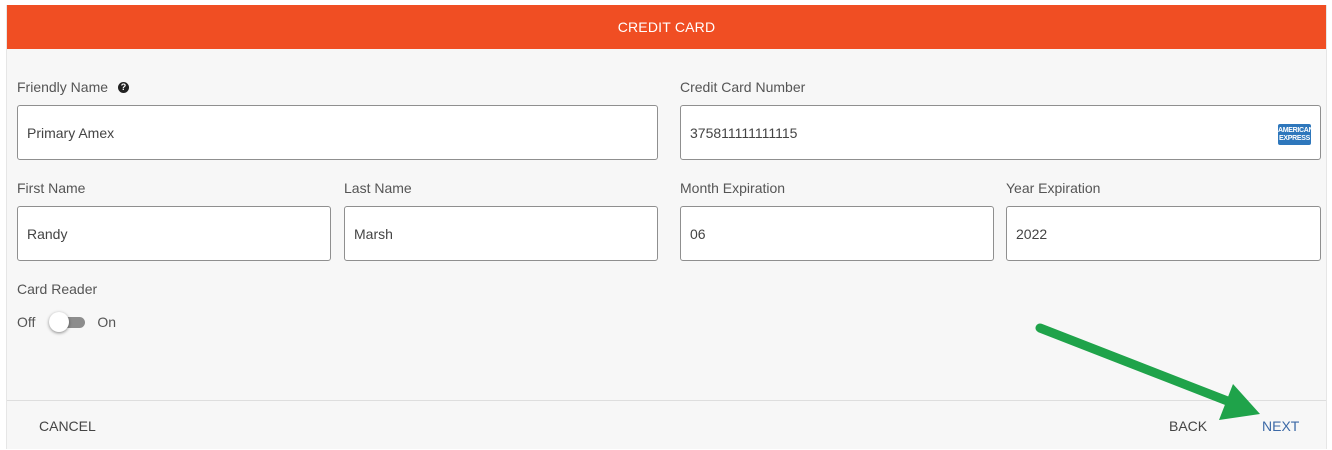  I want to click on month-expiration-input: 06, so click(837, 233).